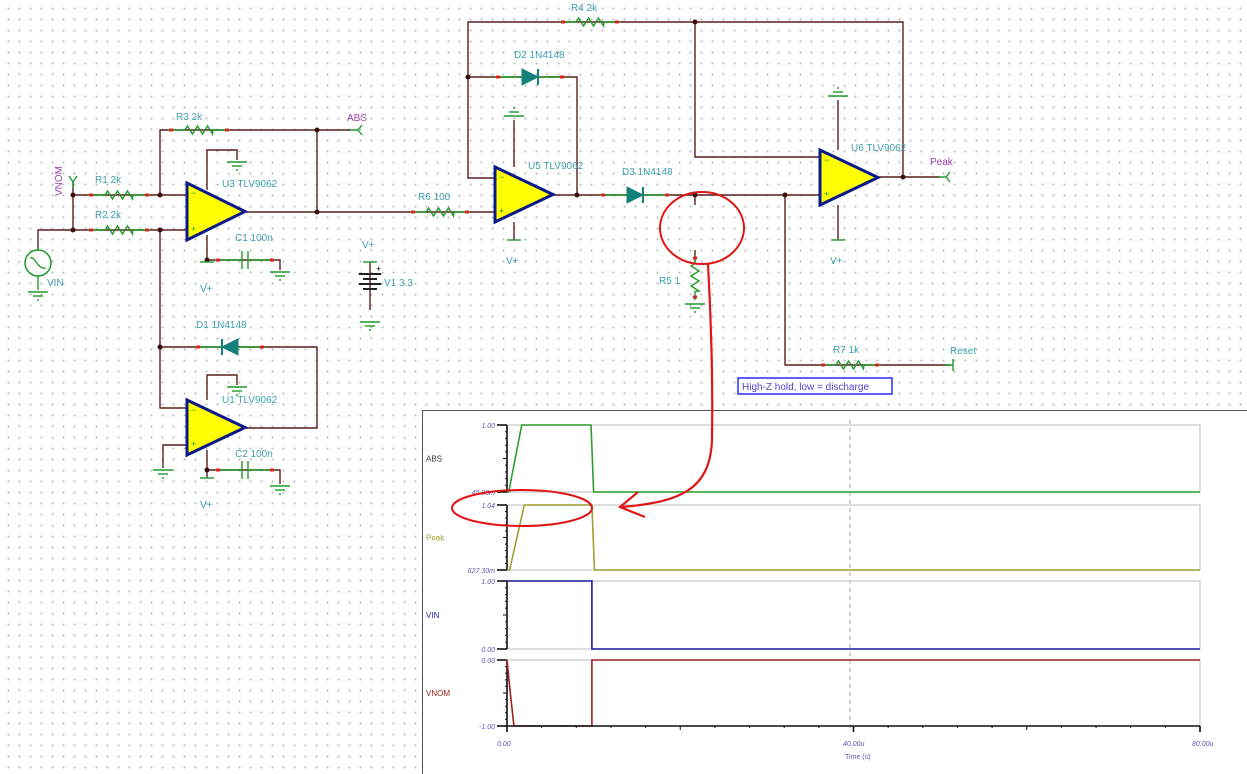 The image size is (1247, 774). I want to click on annotation-arrow, so click(667, 386).